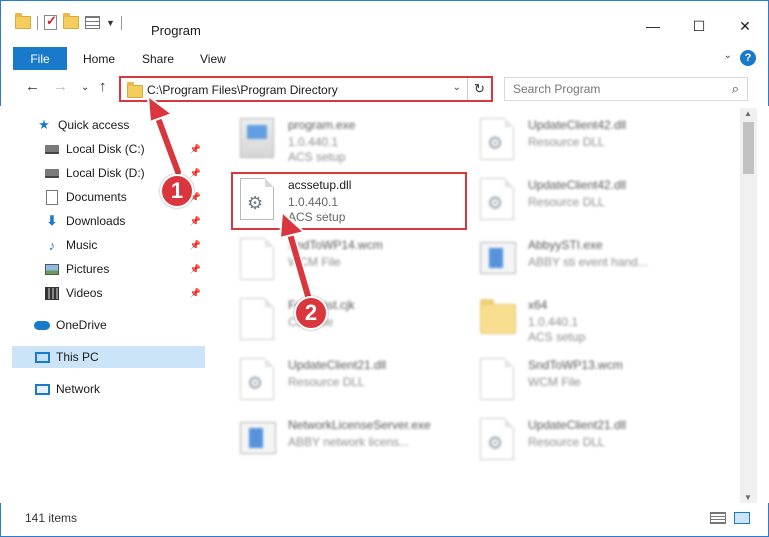 The image size is (769, 537). What do you see at coordinates (105, 149) in the screenshot?
I see `sidebar-item-label: Local Disk (C:)` at bounding box center [105, 149].